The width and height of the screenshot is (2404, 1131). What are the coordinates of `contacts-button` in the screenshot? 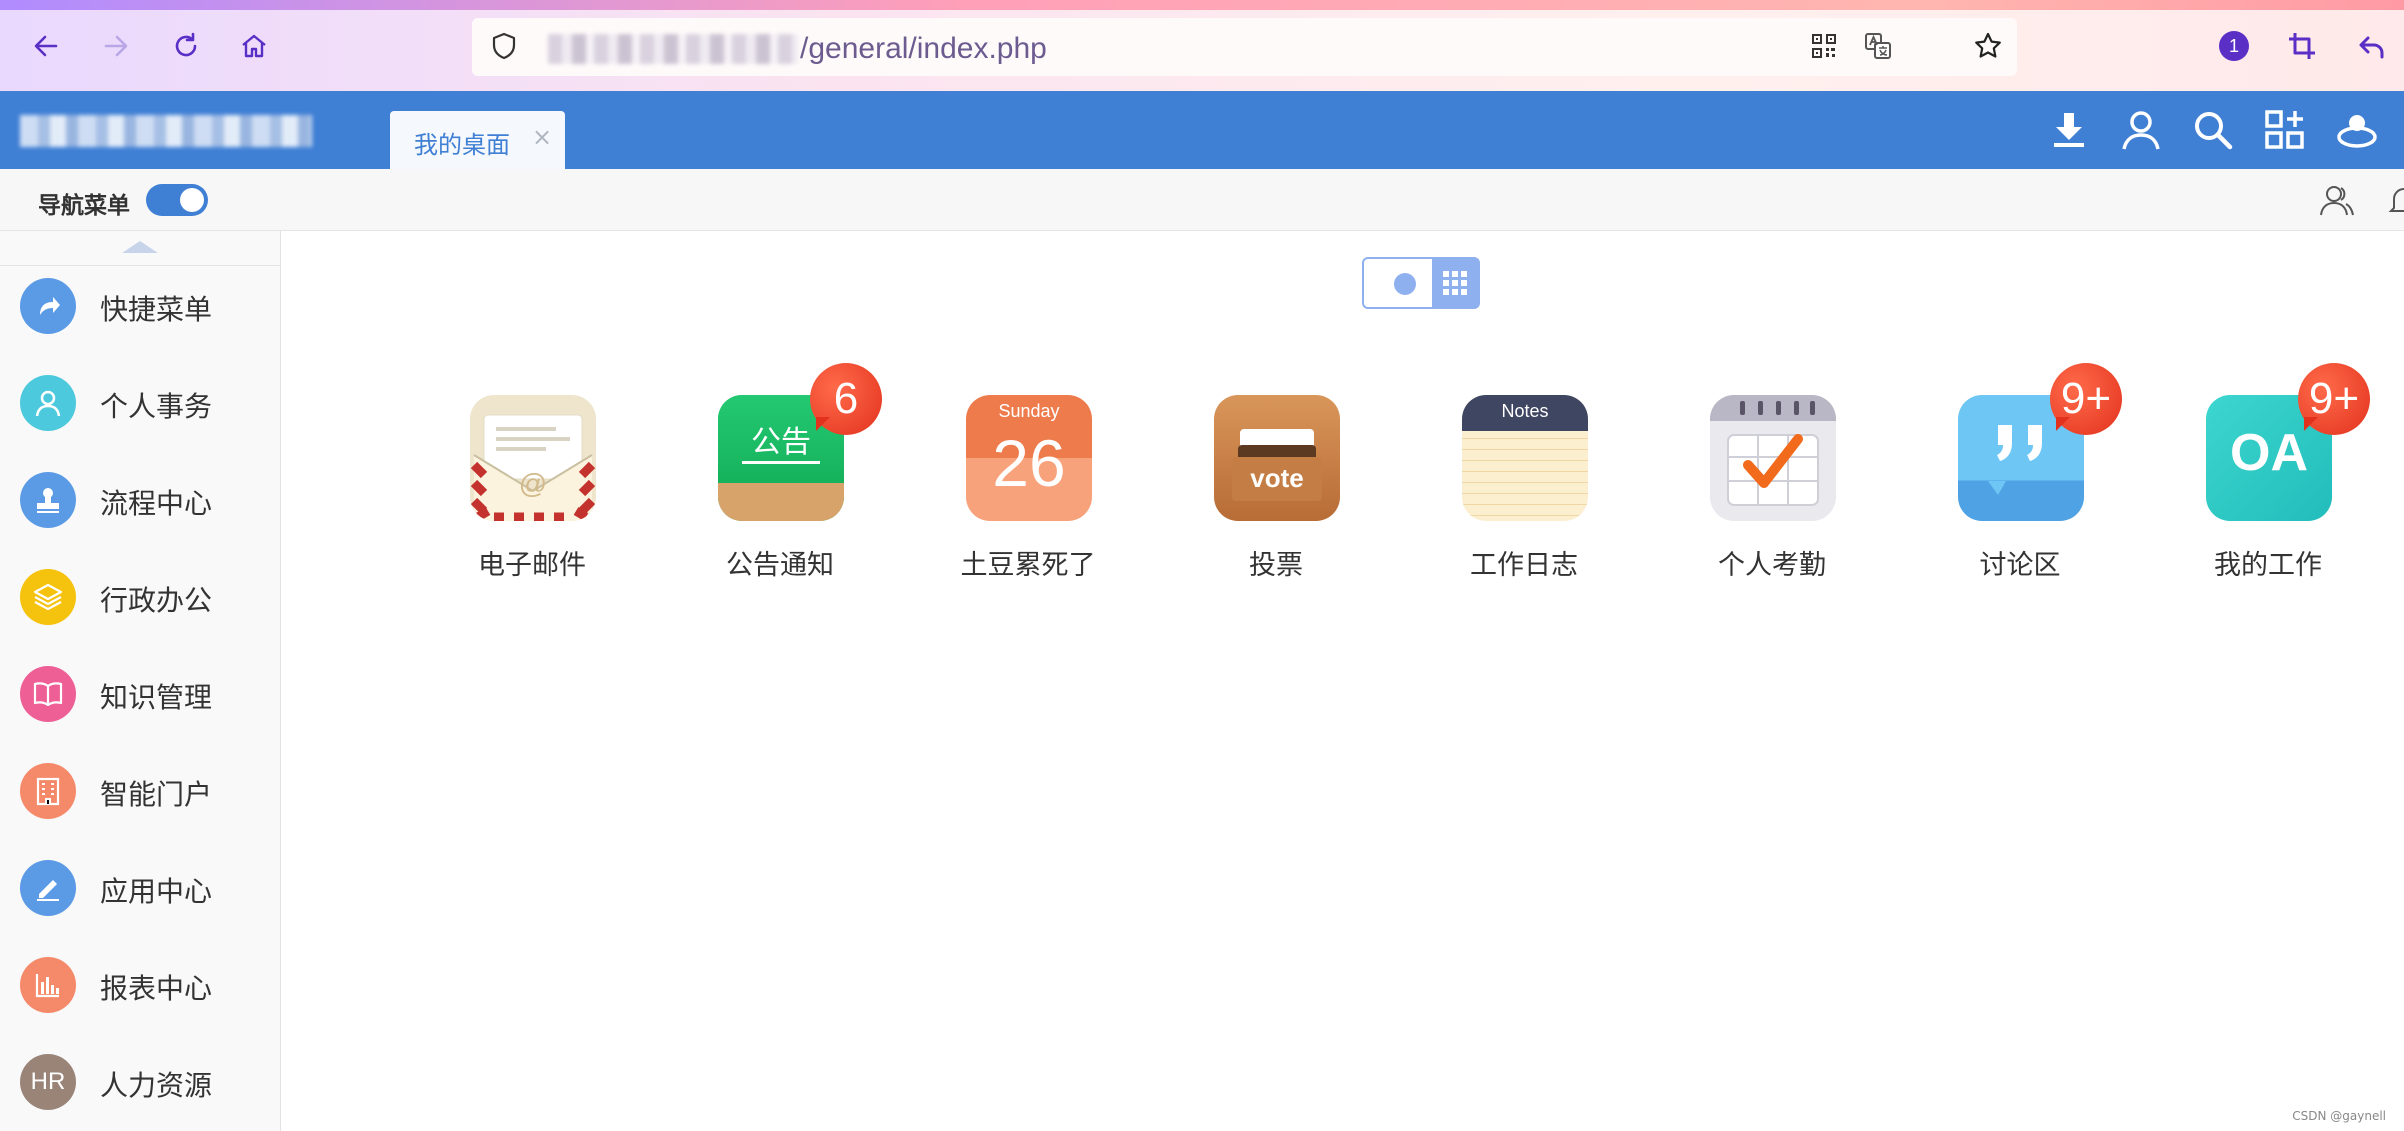 It's located at (2337, 200).